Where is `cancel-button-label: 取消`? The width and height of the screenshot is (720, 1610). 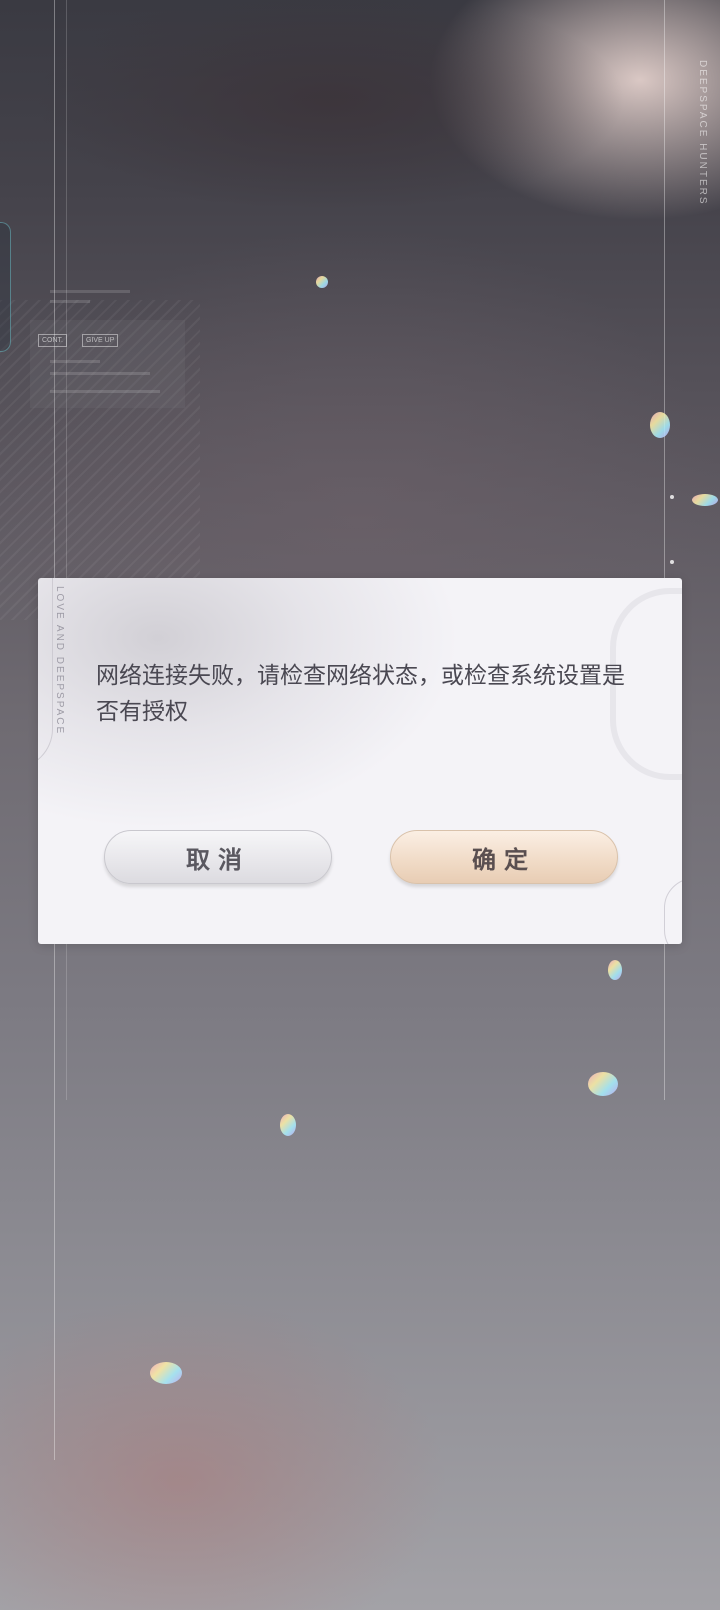 cancel-button-label: 取消 is located at coordinates (218, 859).